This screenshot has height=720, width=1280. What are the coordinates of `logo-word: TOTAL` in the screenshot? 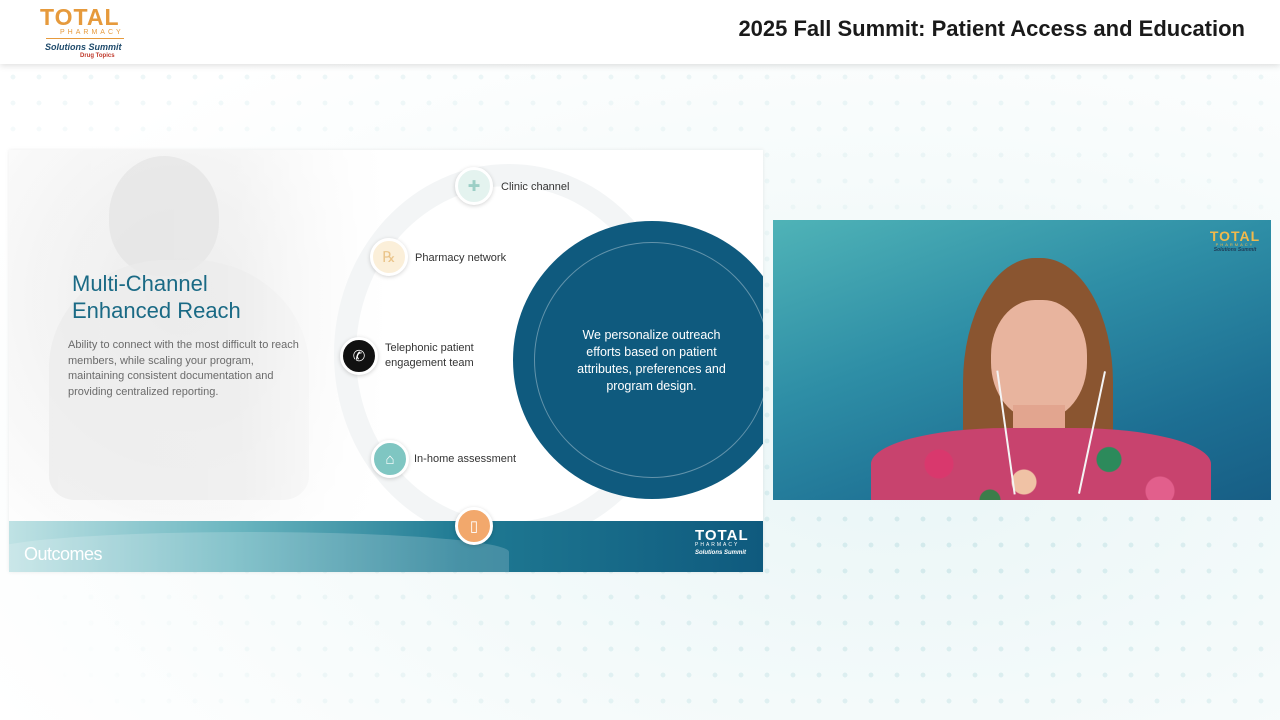 It's located at (80, 17).